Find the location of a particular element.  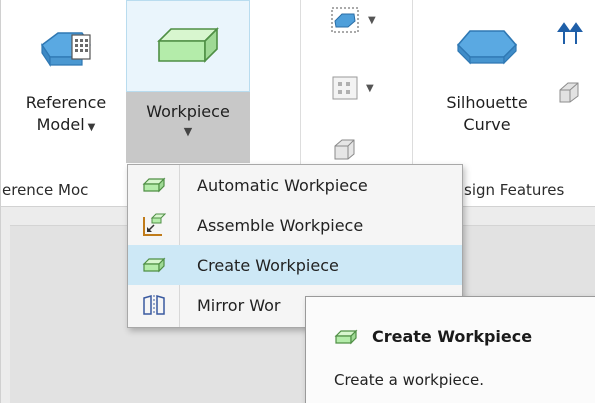

menu-item-assemble-workpiece: Assemble Workpiece is located at coordinates (295, 225).